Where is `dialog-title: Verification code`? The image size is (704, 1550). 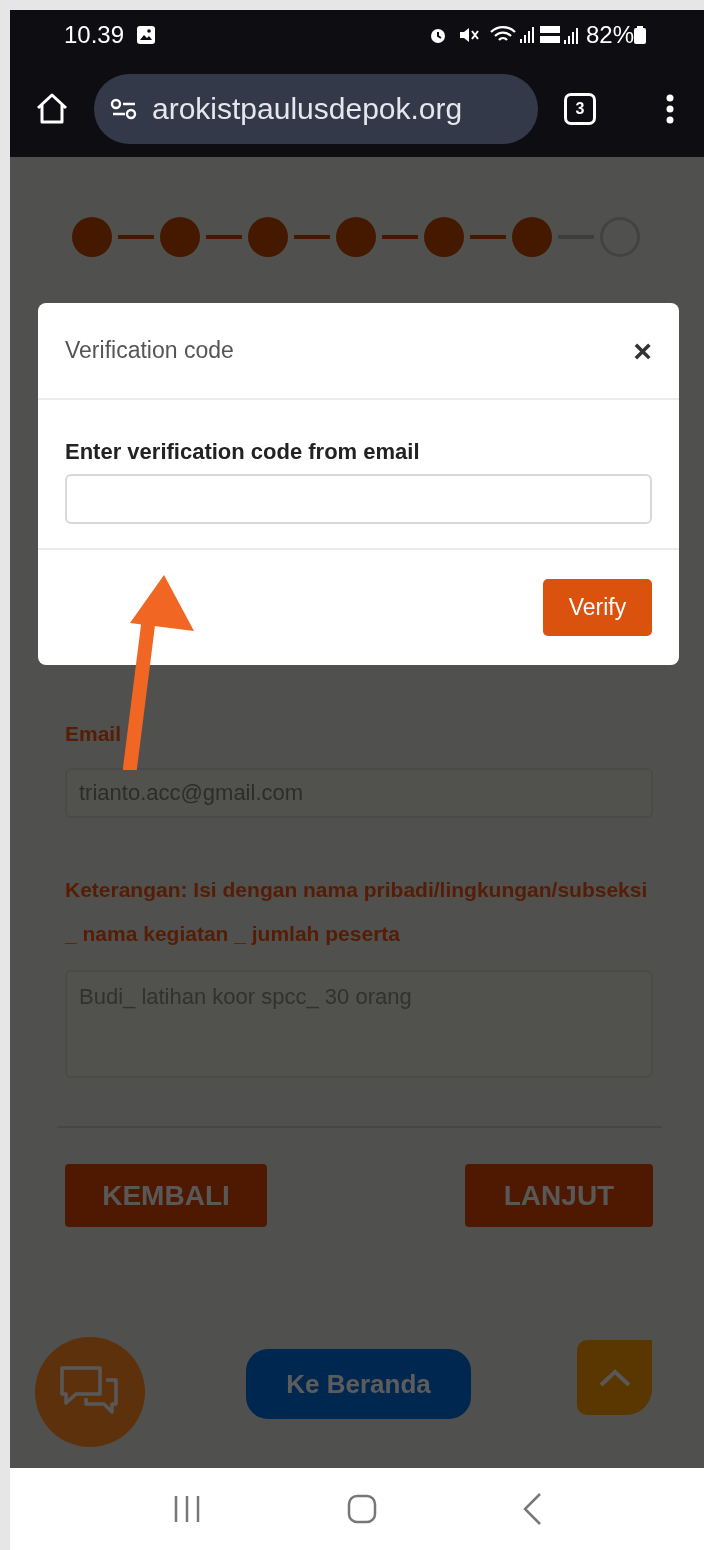 dialog-title: Verification code is located at coordinates (149, 351).